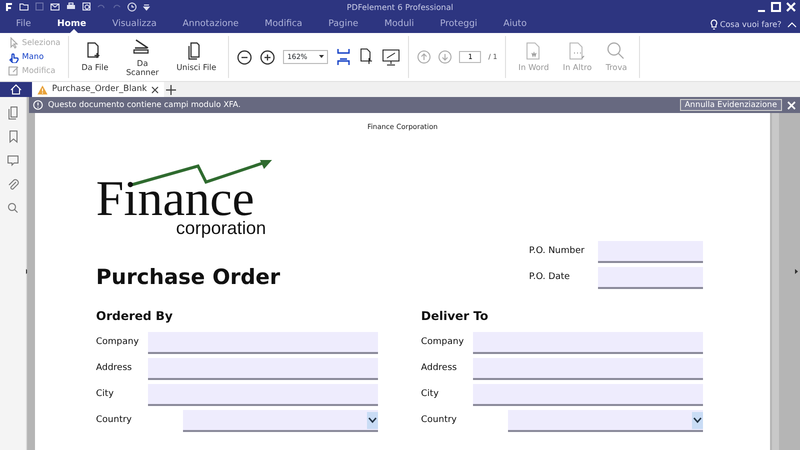 Image resolution: width=800 pixels, height=450 pixels. Describe the element at coordinates (557, 251) in the screenshot. I see `field-label: P.O. Number` at that location.